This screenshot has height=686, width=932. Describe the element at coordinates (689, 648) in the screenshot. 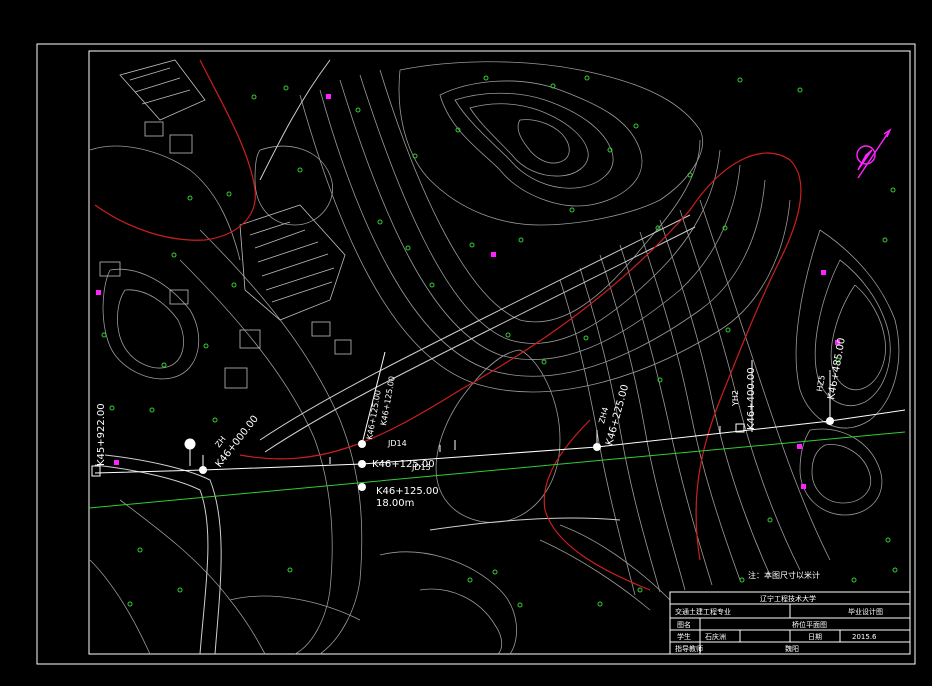

I see `tb-advisor-label: 指导教师` at that location.